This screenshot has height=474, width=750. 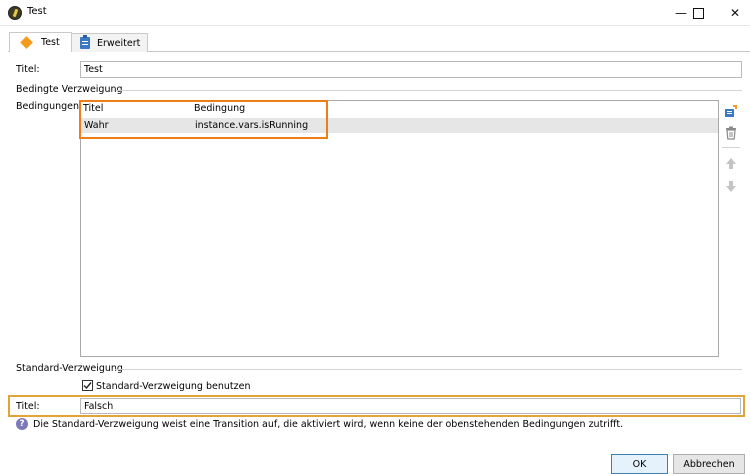 What do you see at coordinates (709, 464) in the screenshot?
I see `cancel-button: Abbrechen` at bounding box center [709, 464].